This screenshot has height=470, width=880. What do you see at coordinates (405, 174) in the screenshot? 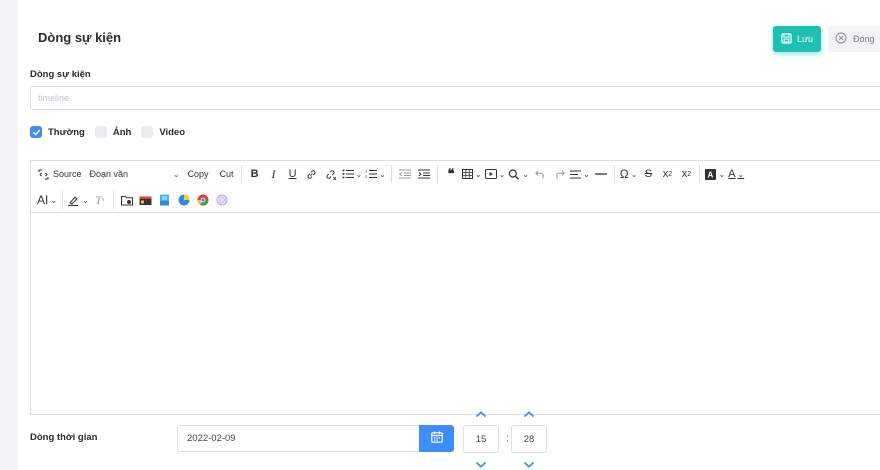
I see `outdent-icon` at bounding box center [405, 174].